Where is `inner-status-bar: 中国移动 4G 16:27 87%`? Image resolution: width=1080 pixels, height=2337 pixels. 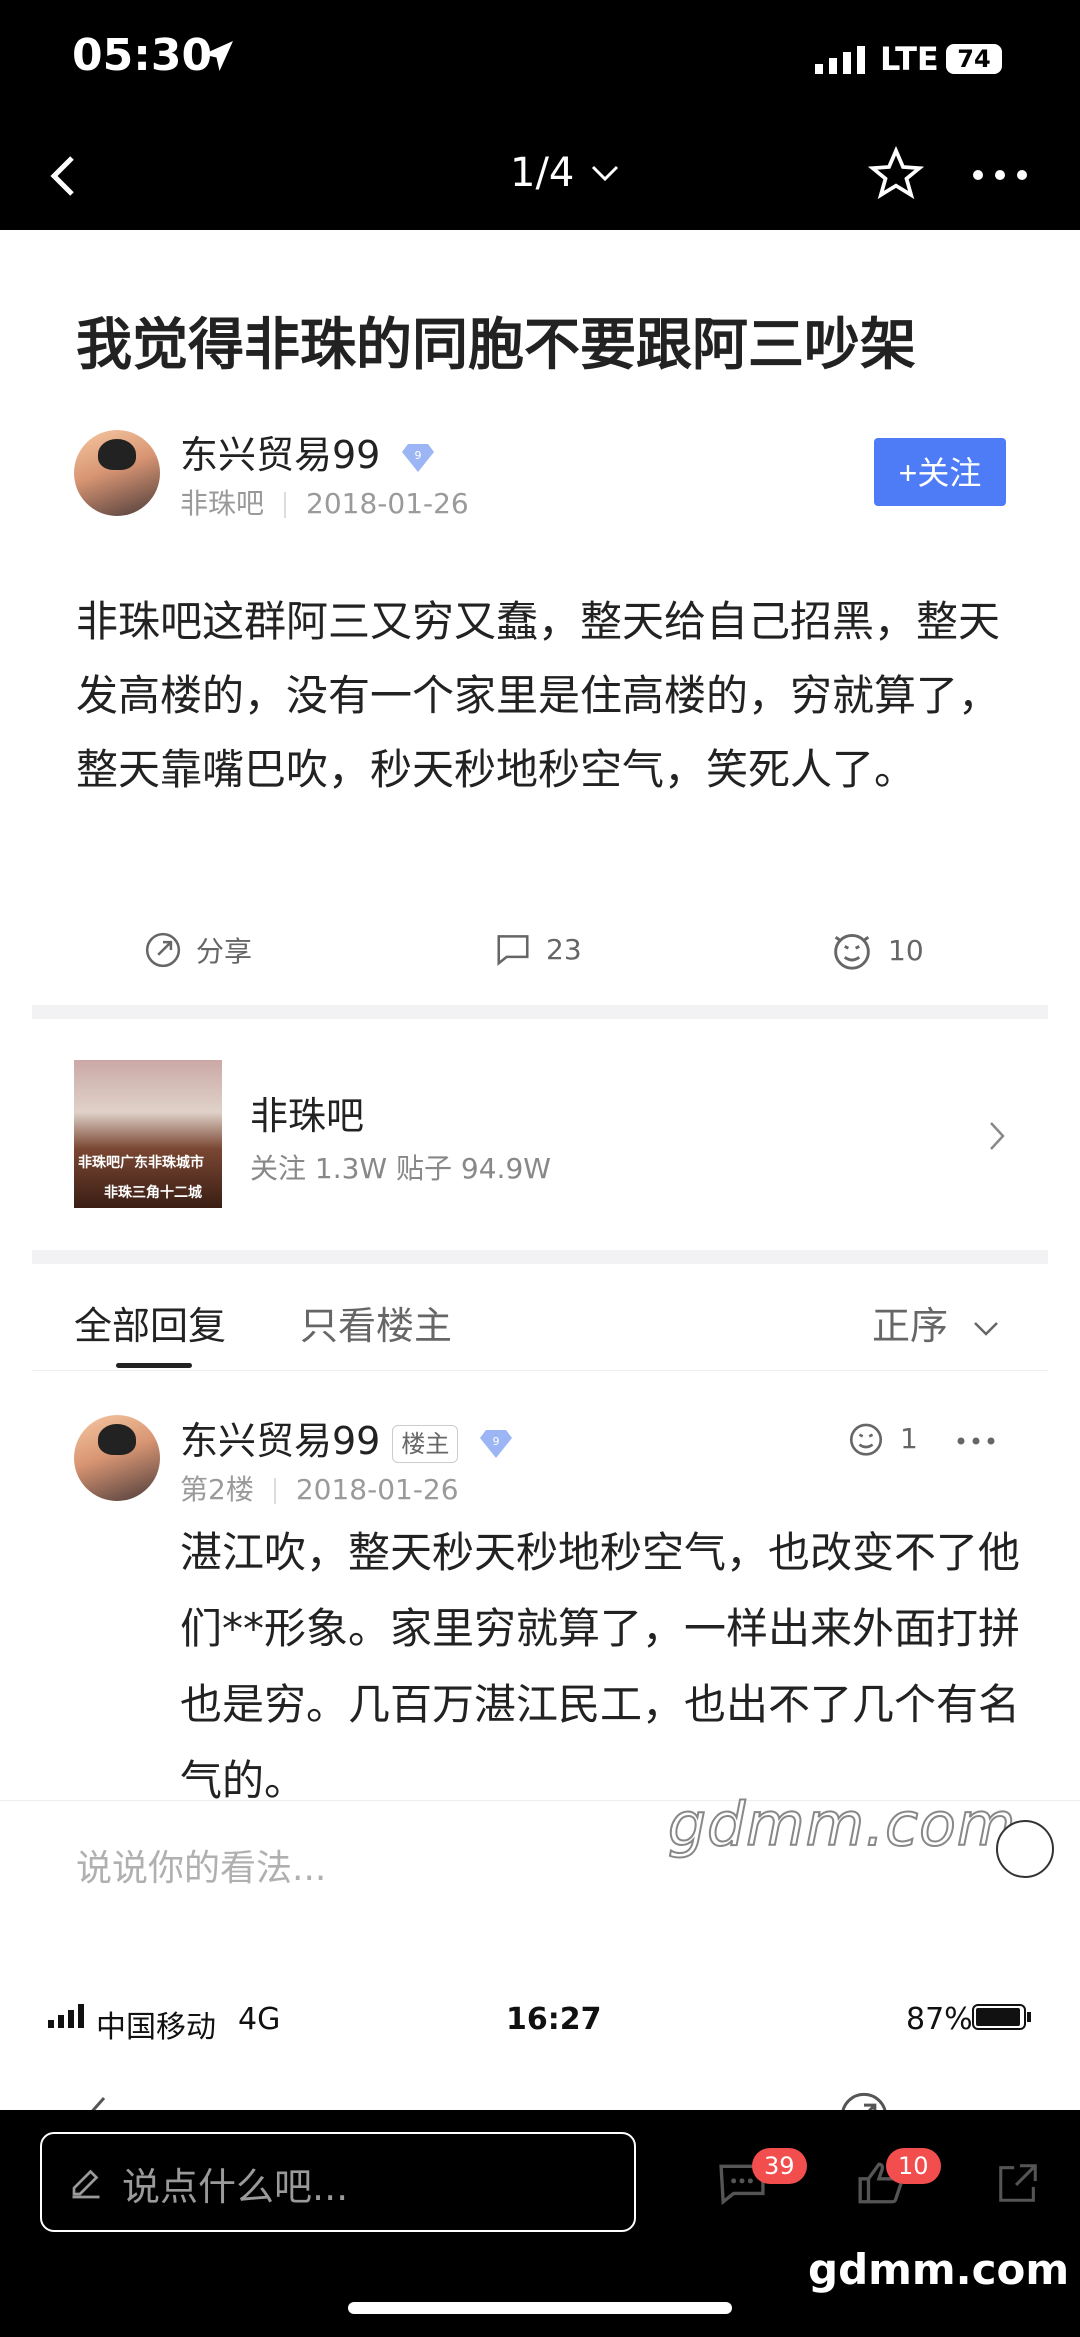 inner-status-bar: 中国移动 4G 16:27 87% is located at coordinates (540, 2020).